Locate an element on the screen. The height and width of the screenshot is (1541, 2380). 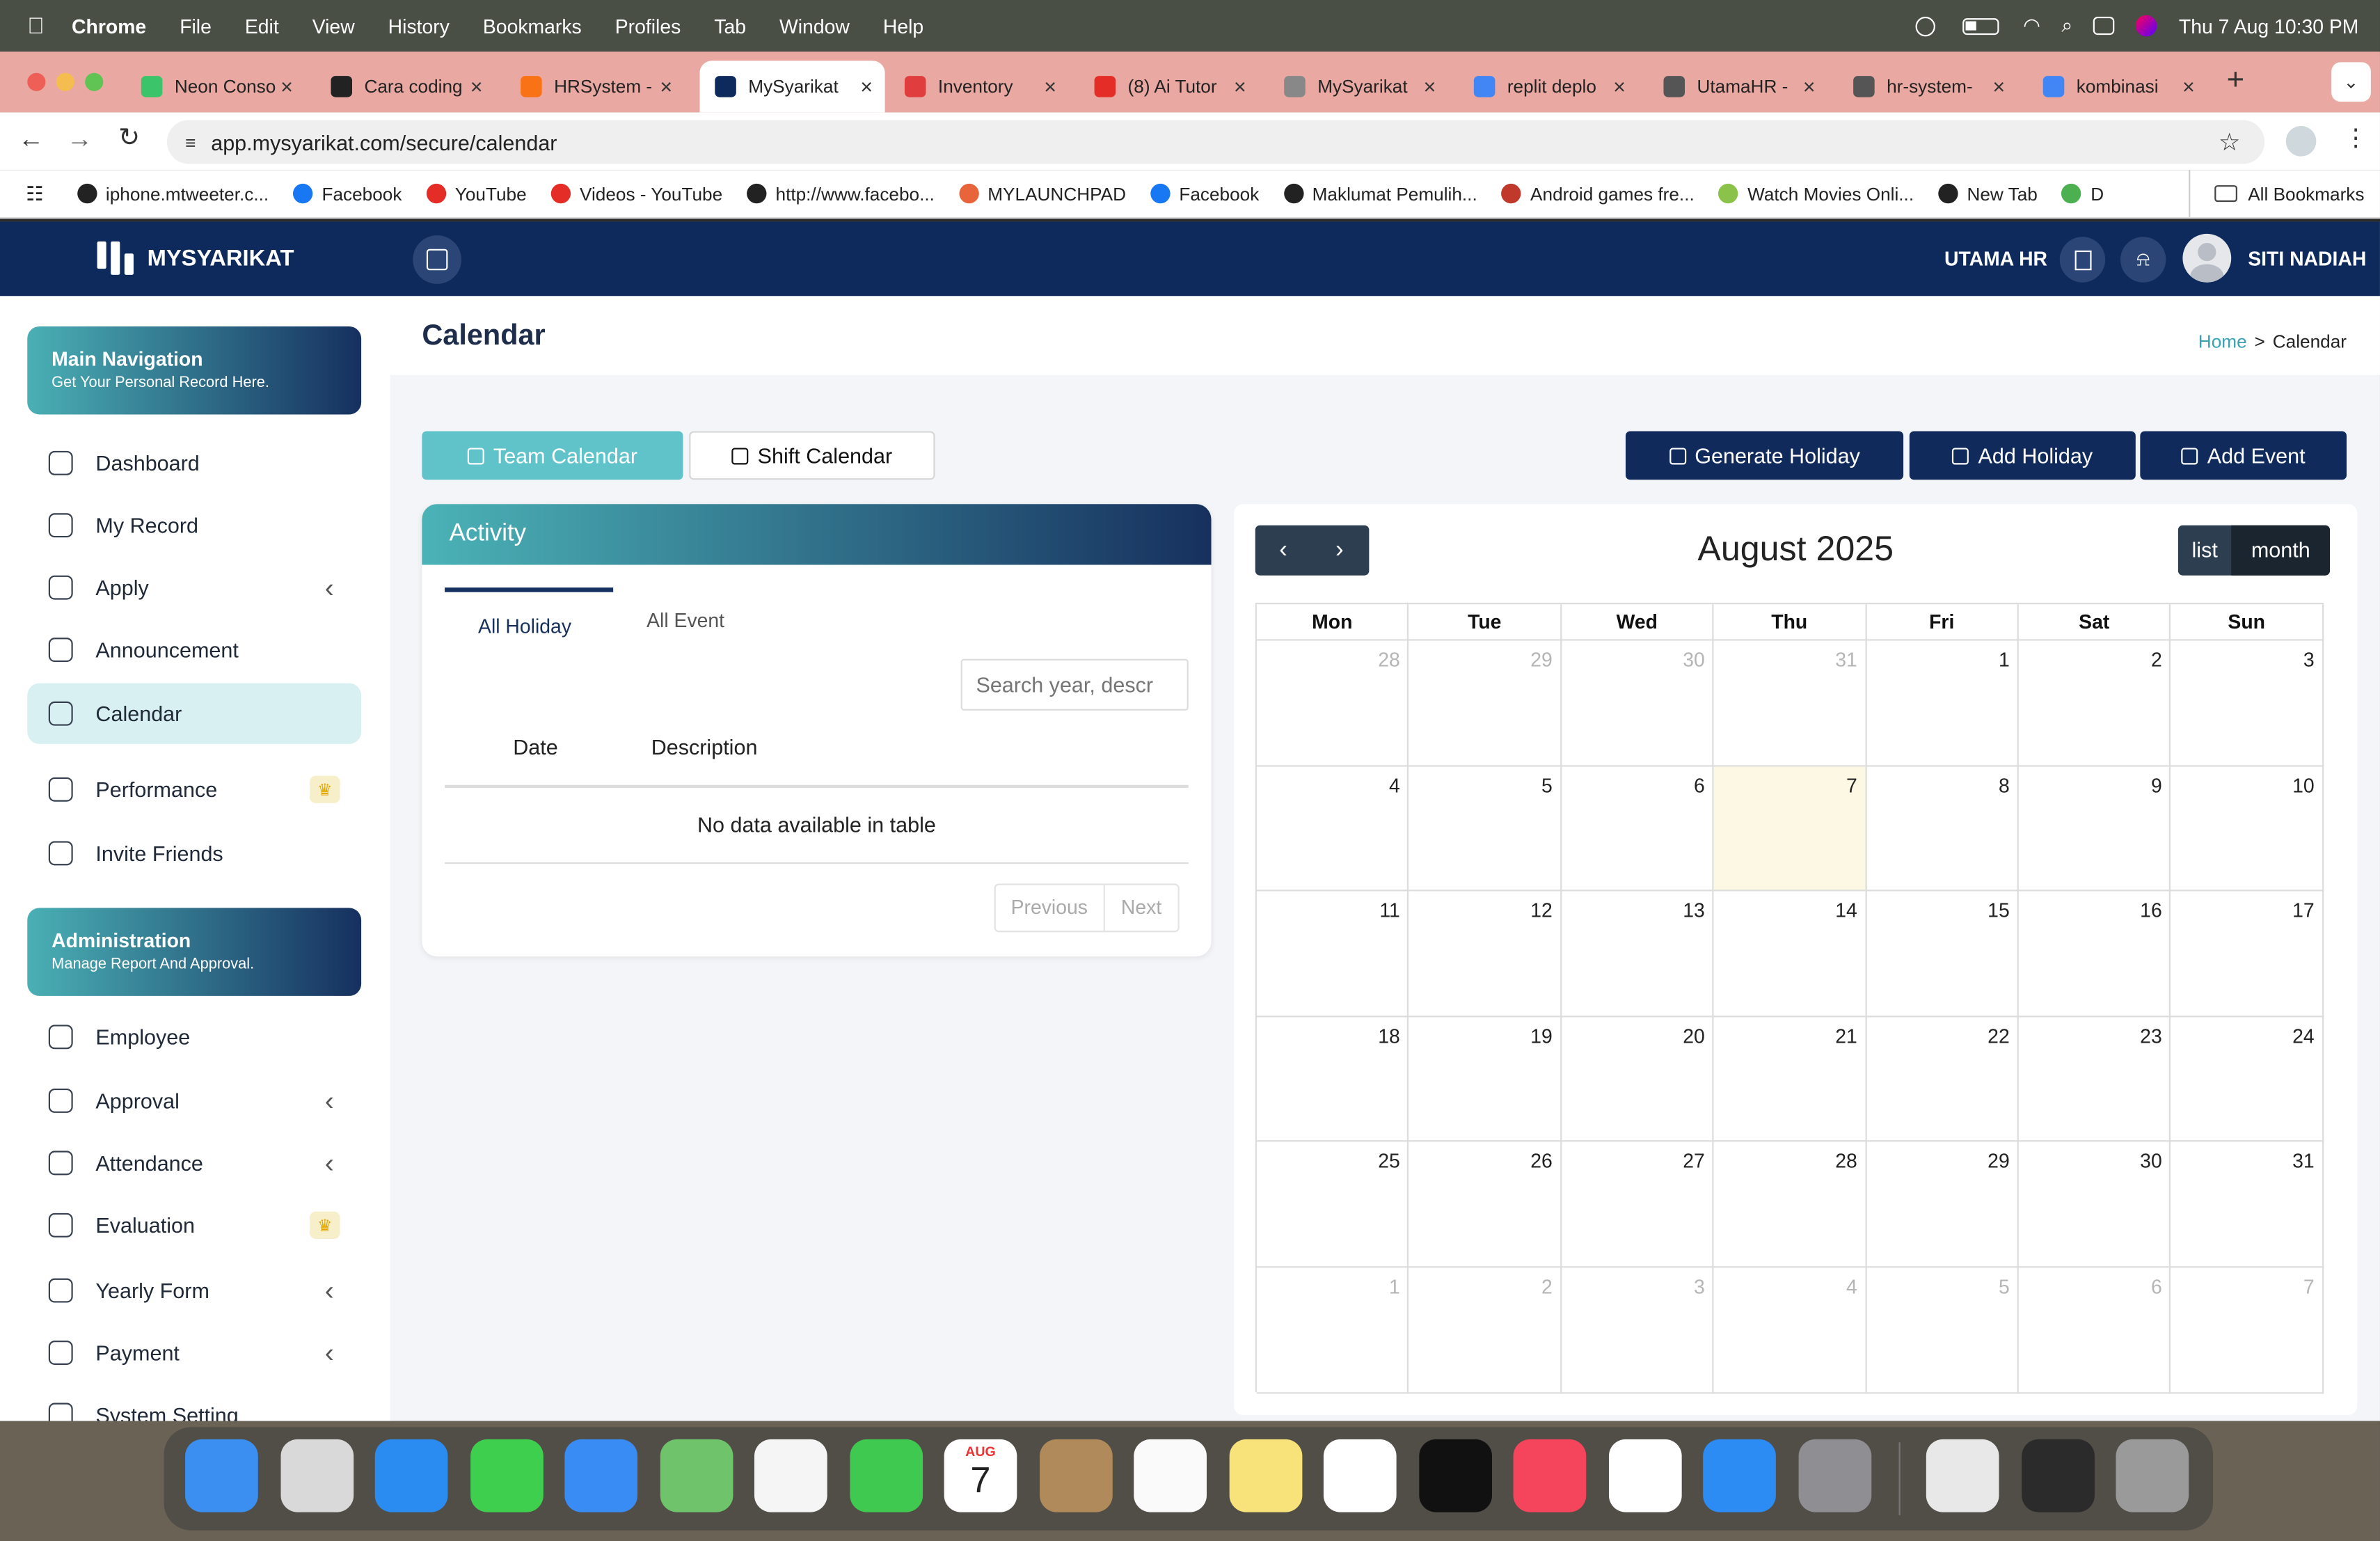
zoom-window-button is located at coordinates (94, 81).